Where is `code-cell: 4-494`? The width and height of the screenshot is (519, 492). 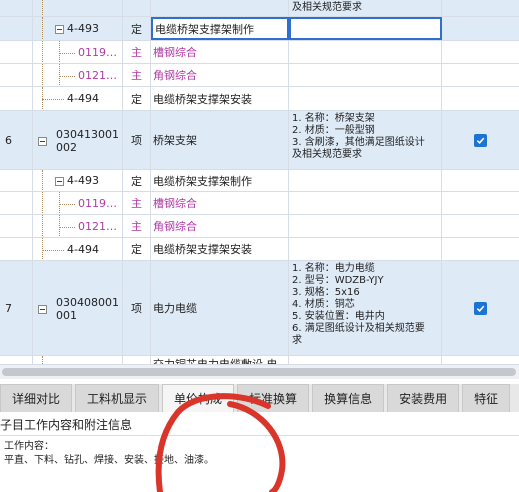
code-cell: 4-494 is located at coordinates (78, 249).